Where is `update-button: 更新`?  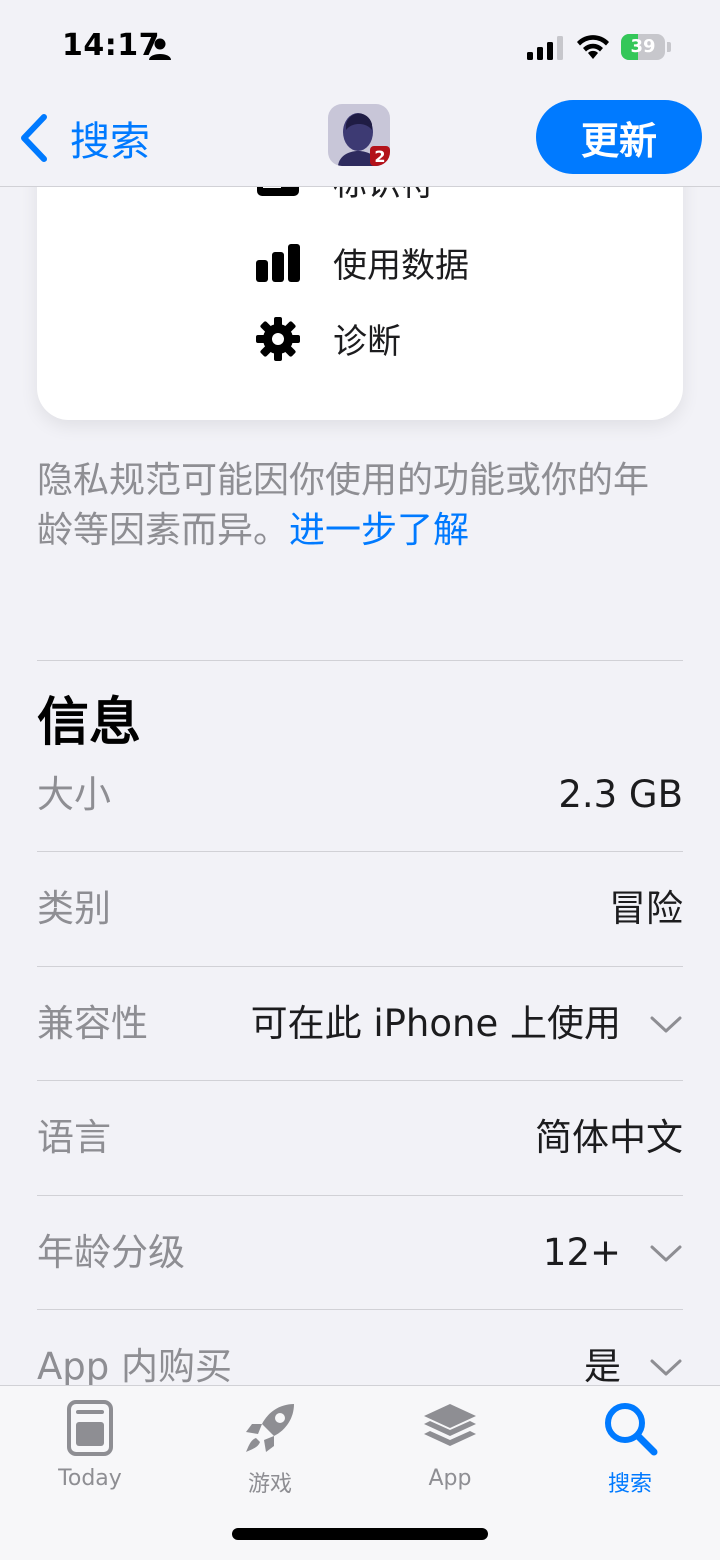
update-button: 更新 is located at coordinates (619, 137).